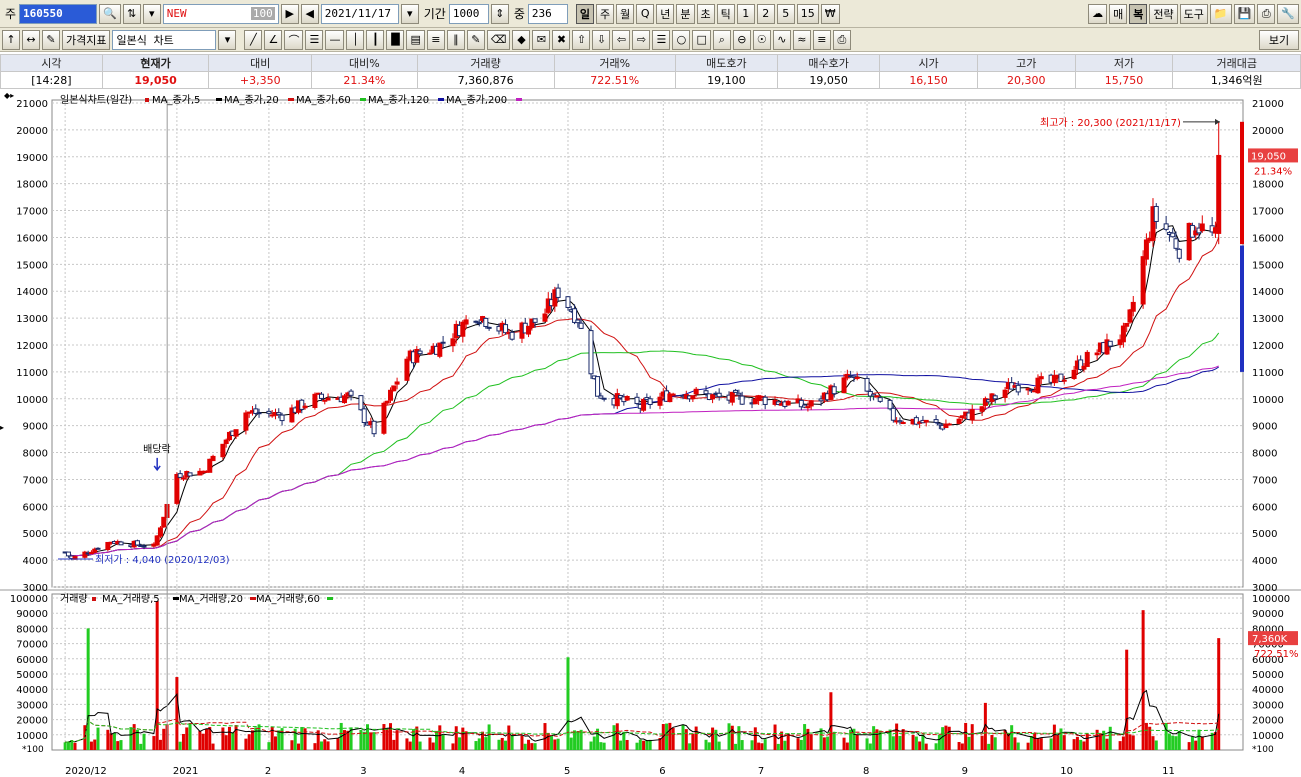 The image size is (1301, 777). I want to click on print-preview-icon: ⎙, so click(841, 39).